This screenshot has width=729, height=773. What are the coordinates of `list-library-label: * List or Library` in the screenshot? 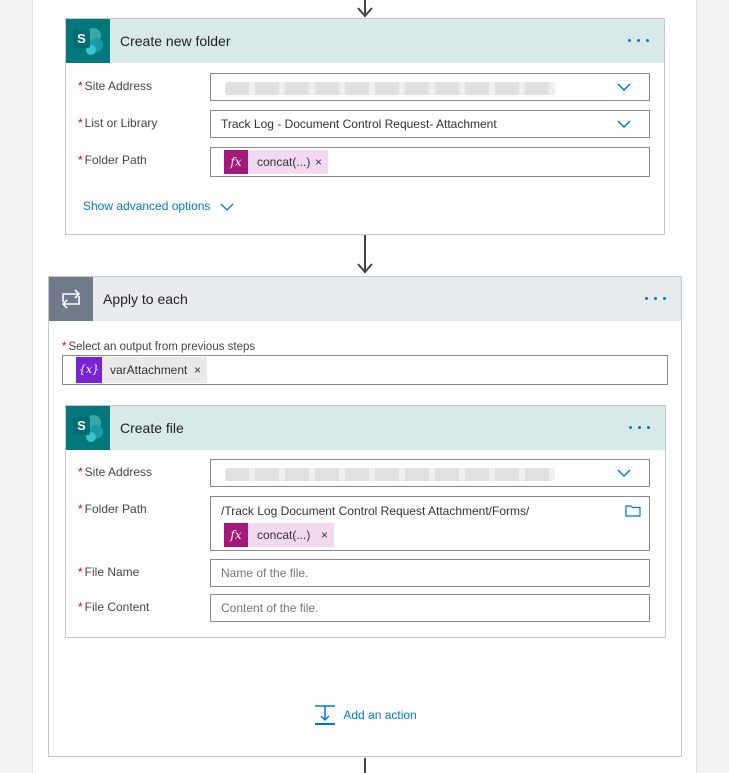 It's located at (118, 123).